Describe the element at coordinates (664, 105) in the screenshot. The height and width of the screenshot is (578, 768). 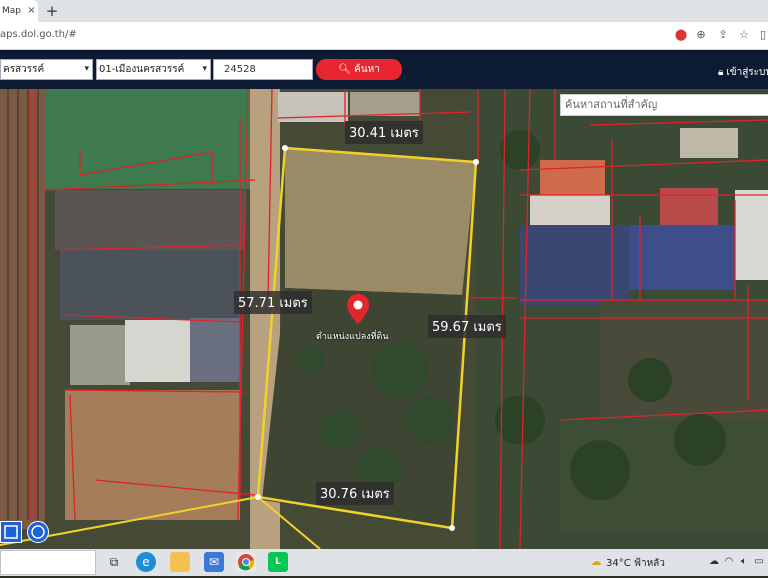
I see `poi-search-input: ค้นหาสถานที่สำคัญ` at that location.